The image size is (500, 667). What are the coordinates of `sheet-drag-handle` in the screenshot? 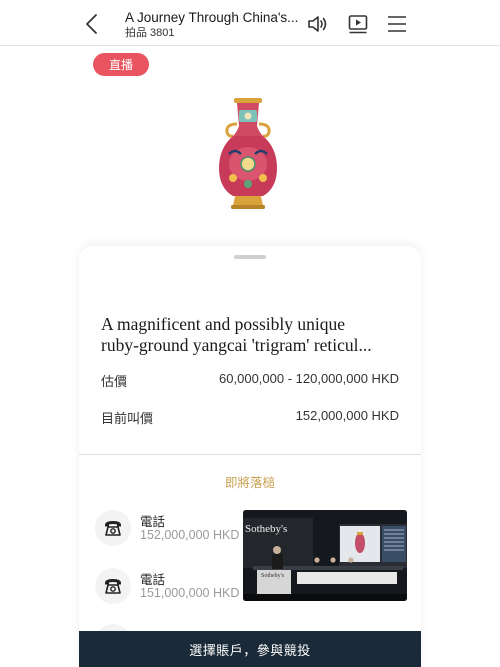 It's located at (250, 257).